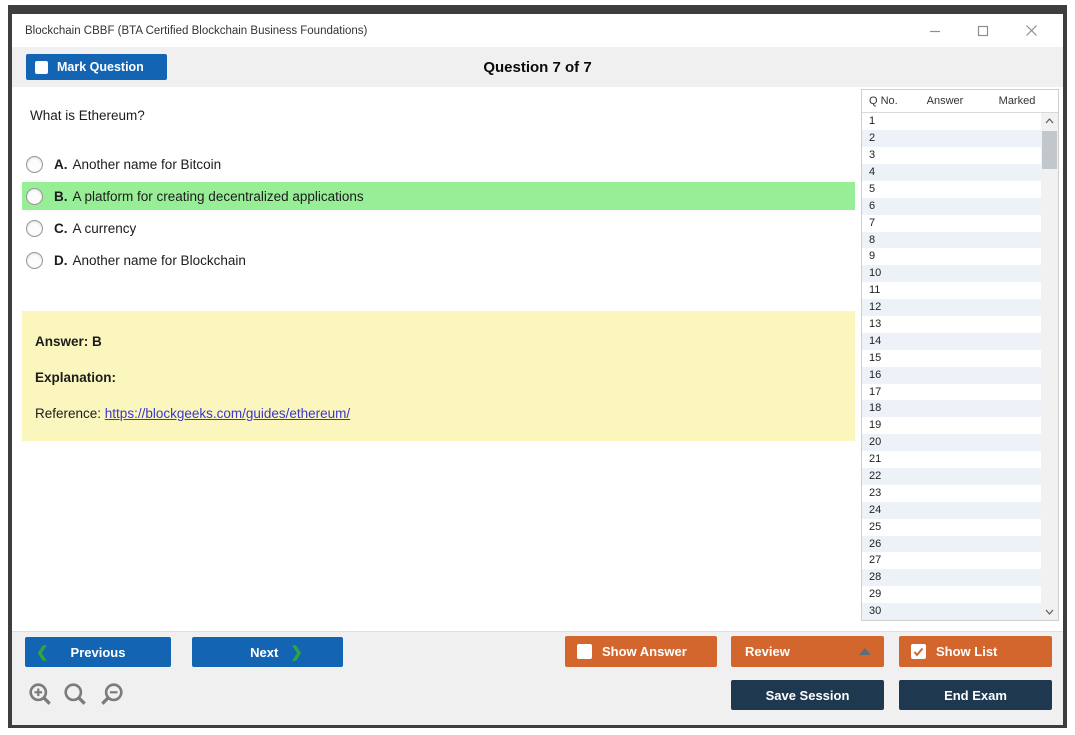  Describe the element at coordinates (41, 695) in the screenshot. I see `zoom-in-icon` at that location.